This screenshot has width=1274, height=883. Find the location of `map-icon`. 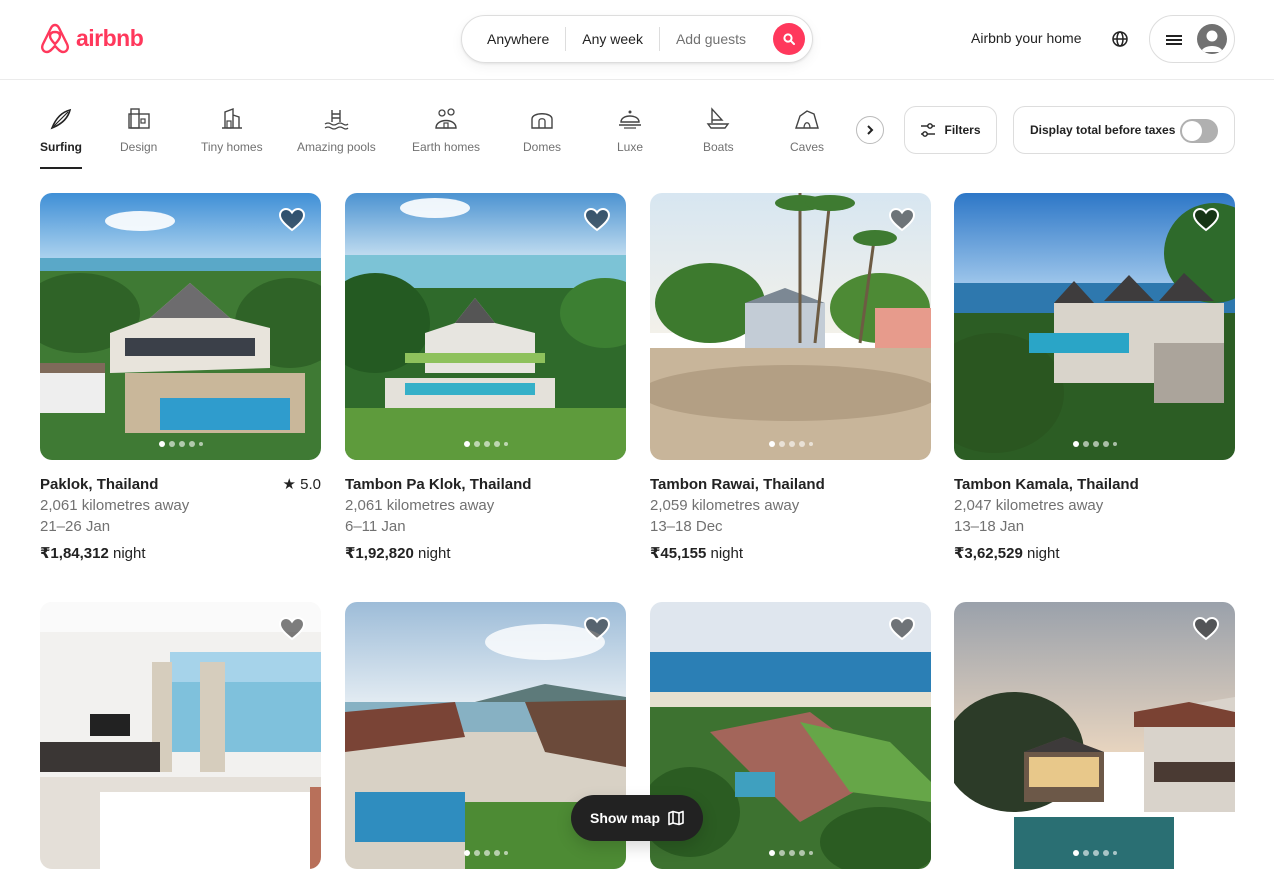

map-icon is located at coordinates (676, 818).